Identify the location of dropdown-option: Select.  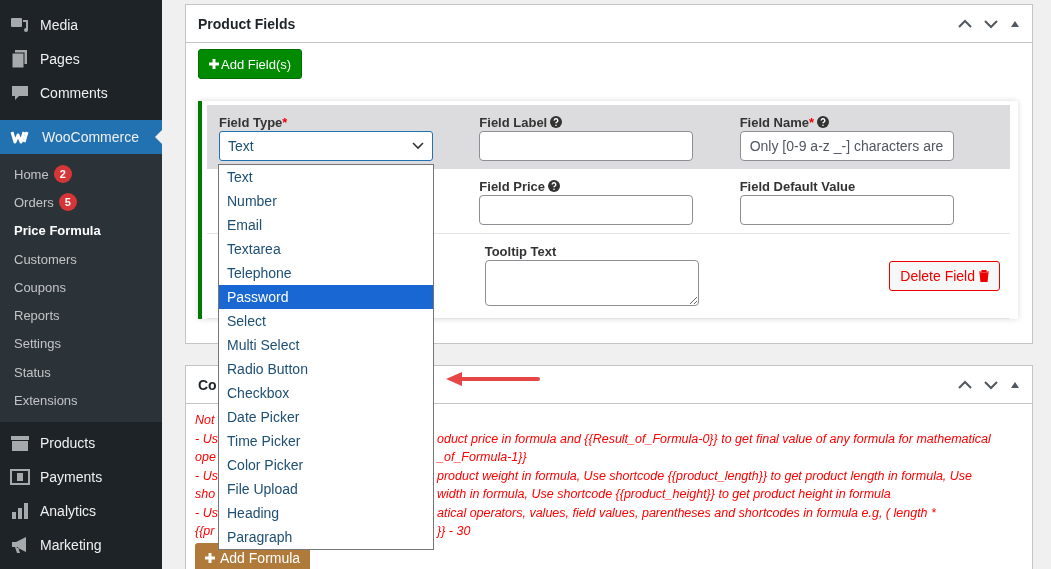
(326, 321).